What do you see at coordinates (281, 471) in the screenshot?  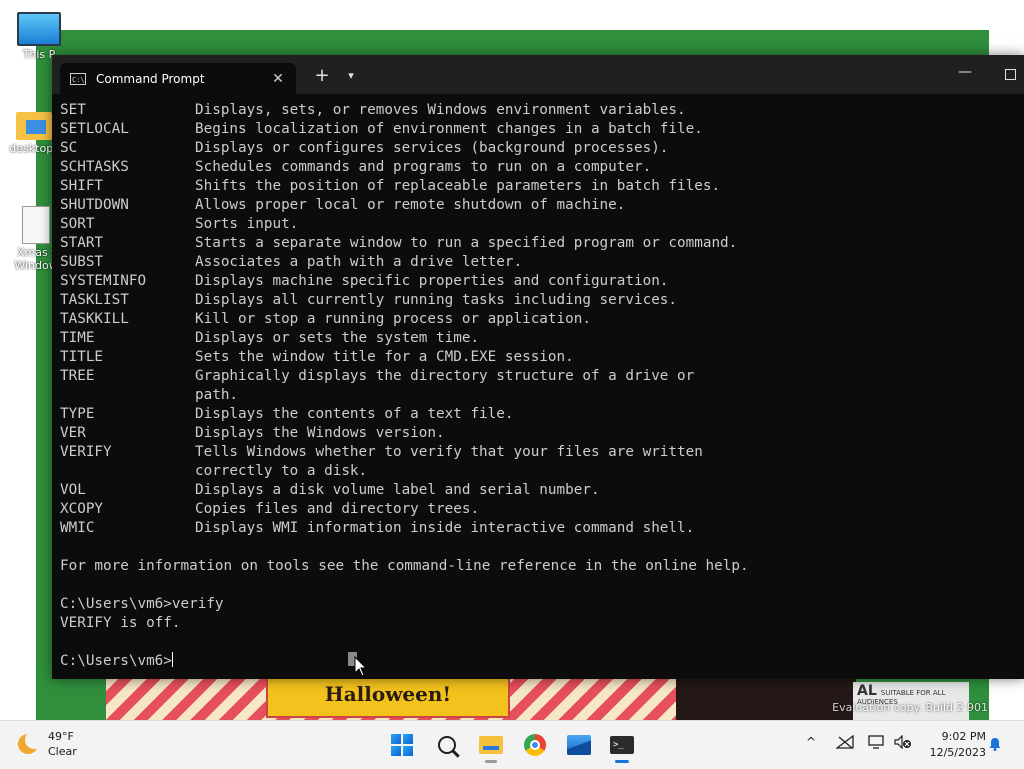 I see `command-description: correctly to a disk.` at bounding box center [281, 471].